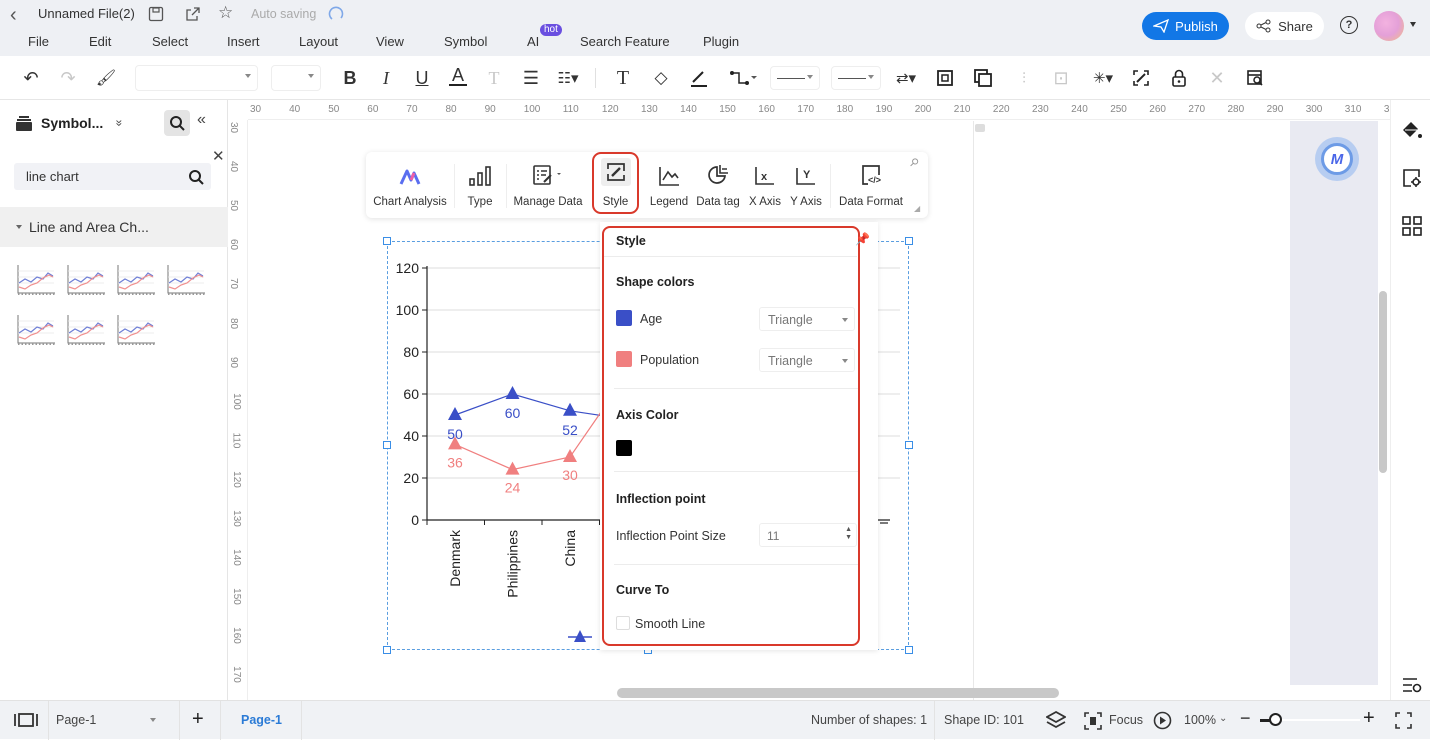 The image size is (1430, 740). Describe the element at coordinates (1337, 159) in the screenshot. I see `ai-assistant-button: M` at that location.